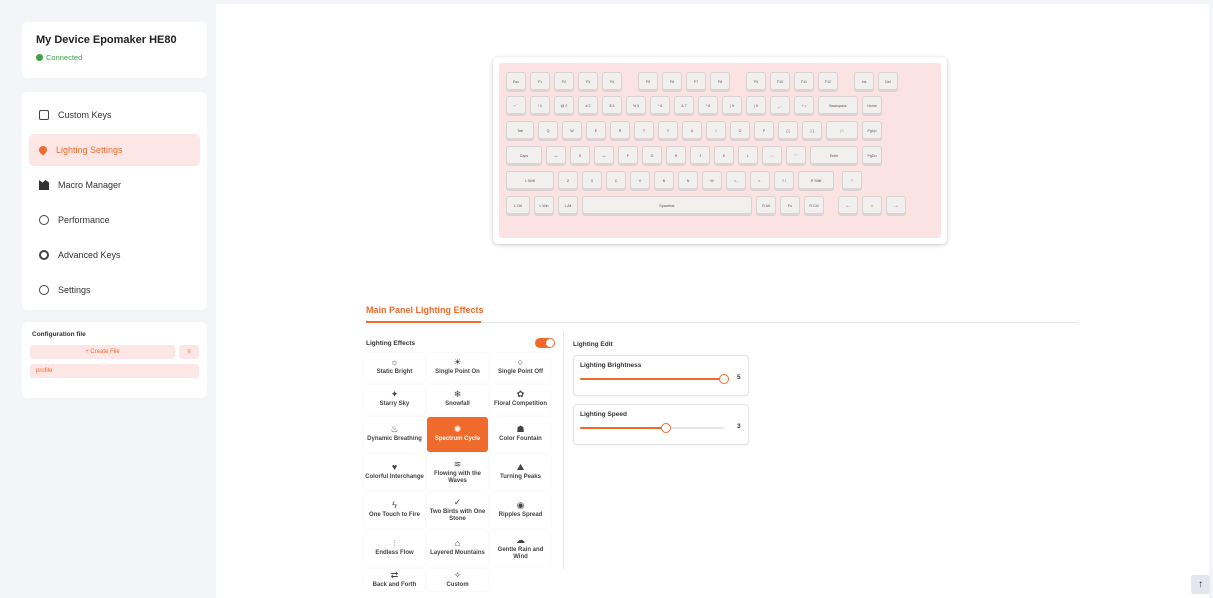 This screenshot has height=598, width=1213. What do you see at coordinates (520, 510) in the screenshot?
I see `effect-ripples-spread: ◉ Ripples Spread` at bounding box center [520, 510].